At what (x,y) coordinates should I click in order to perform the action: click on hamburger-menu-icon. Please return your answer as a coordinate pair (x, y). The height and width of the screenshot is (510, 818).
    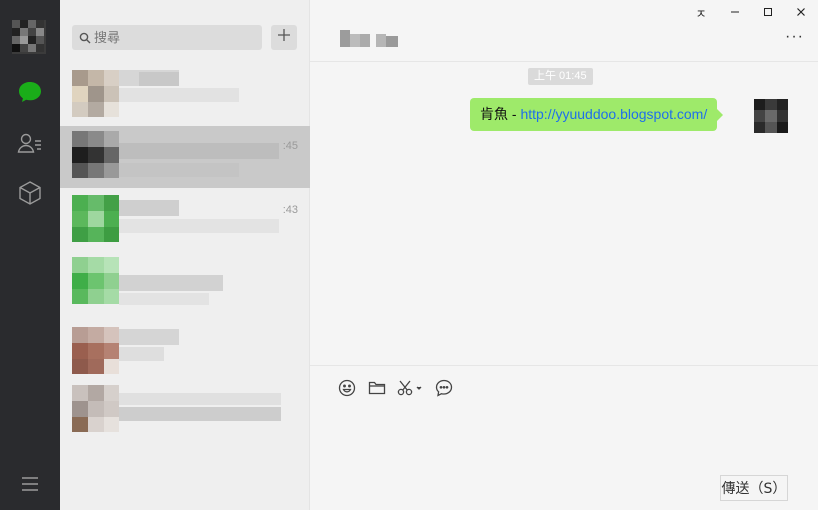
    Looking at the image, I should click on (30, 484).